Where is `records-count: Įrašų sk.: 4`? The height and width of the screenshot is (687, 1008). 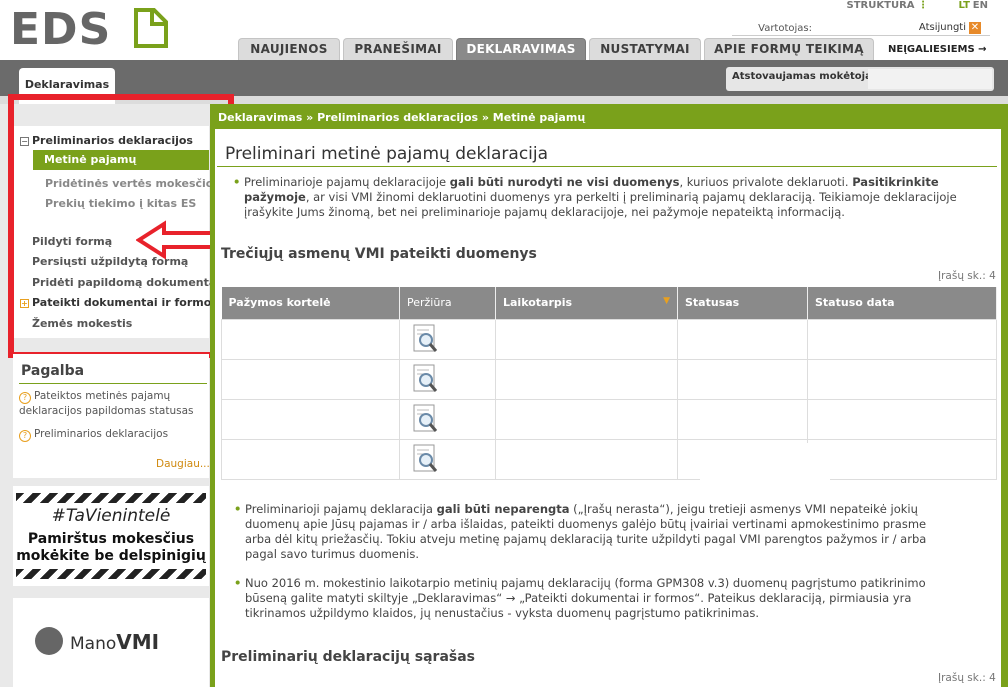
records-count: Įrašų sk.: 4 is located at coordinates (967, 276).